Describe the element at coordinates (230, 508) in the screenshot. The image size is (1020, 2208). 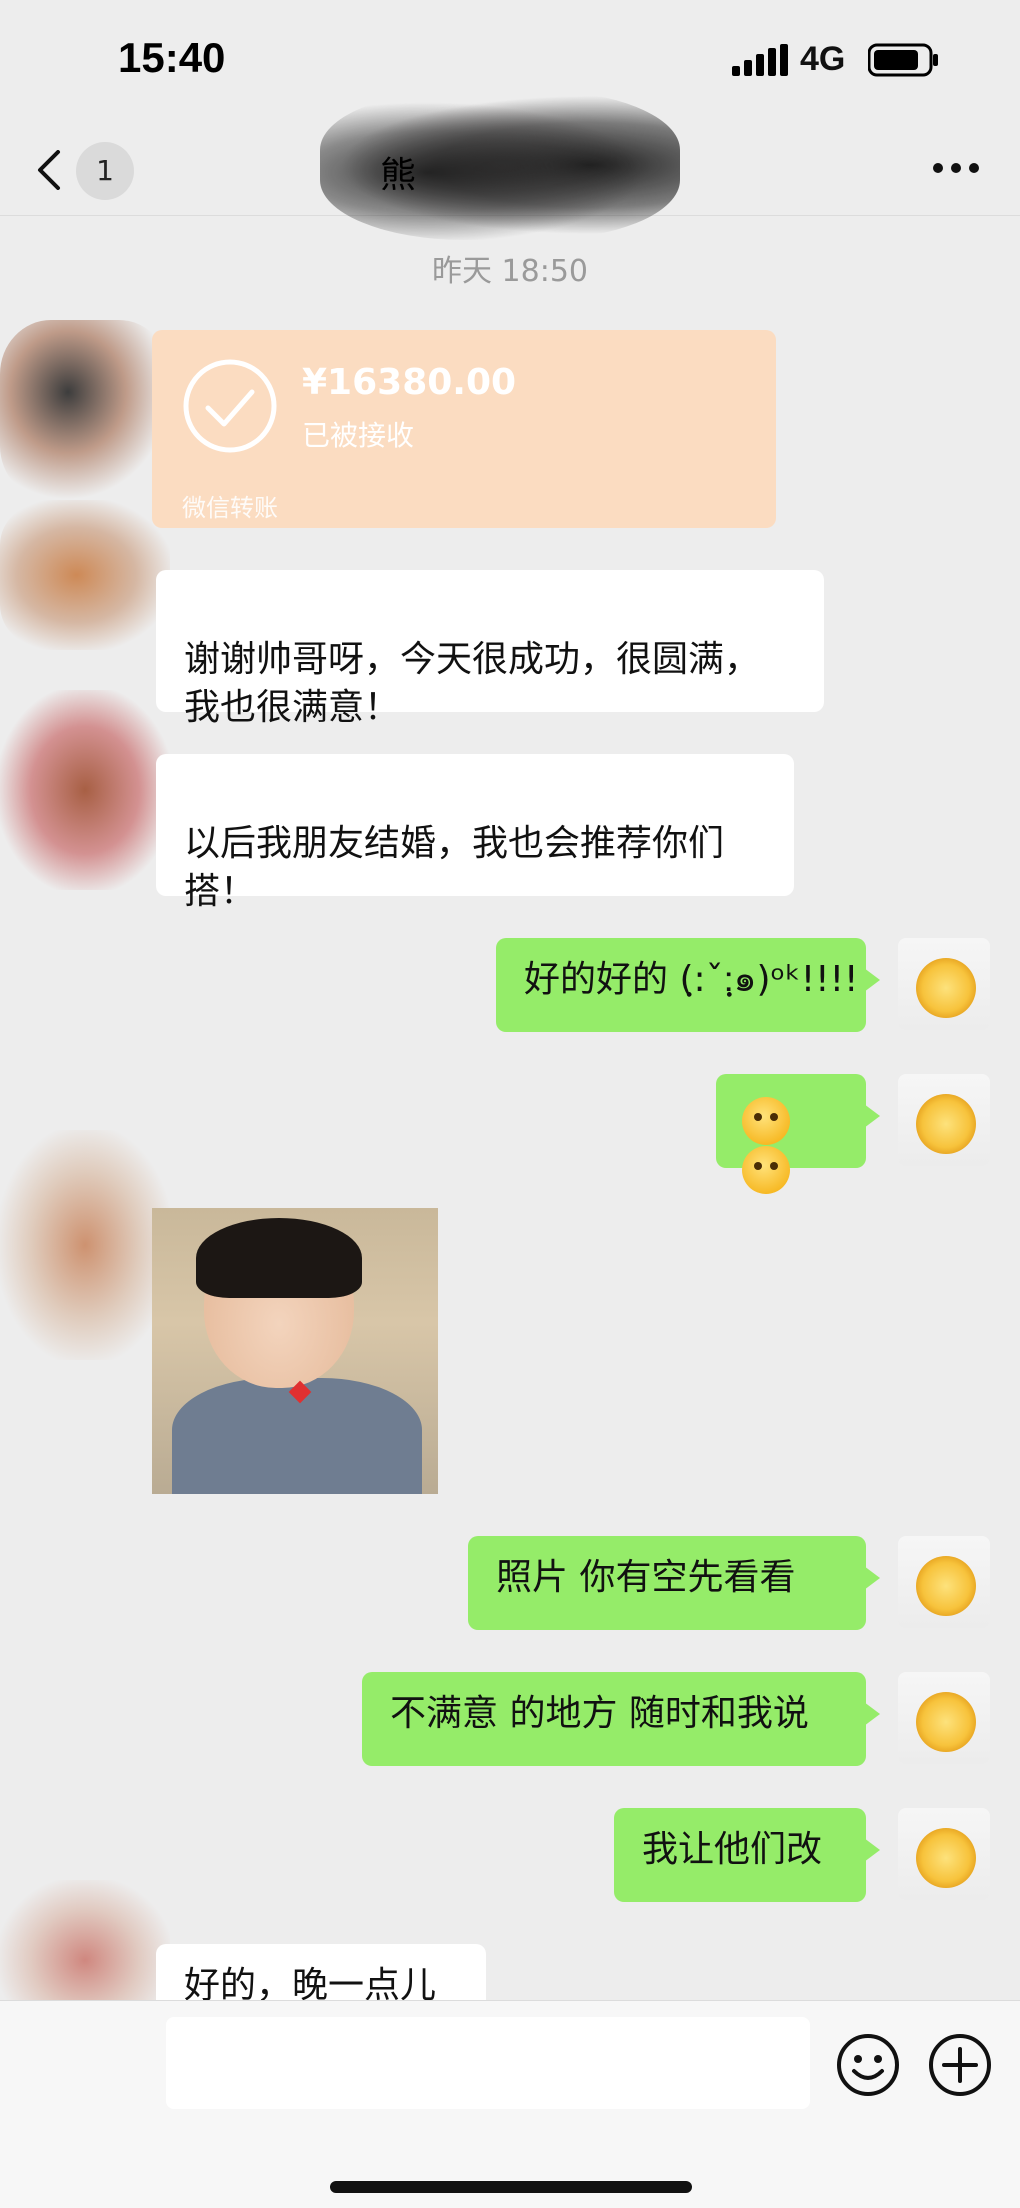
I see `transfer-brand: 微信转账` at that location.